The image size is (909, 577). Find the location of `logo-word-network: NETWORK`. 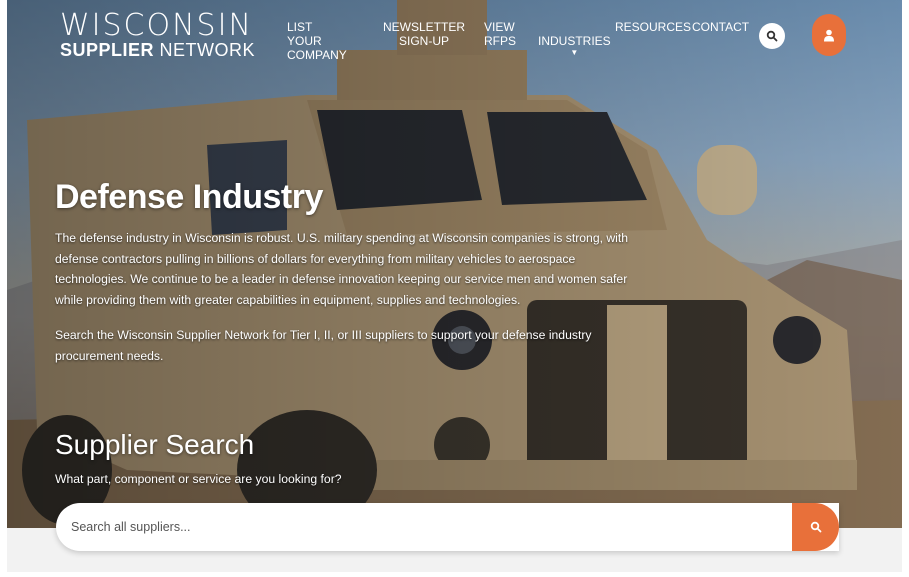

logo-word-network: NETWORK is located at coordinates (207, 50).